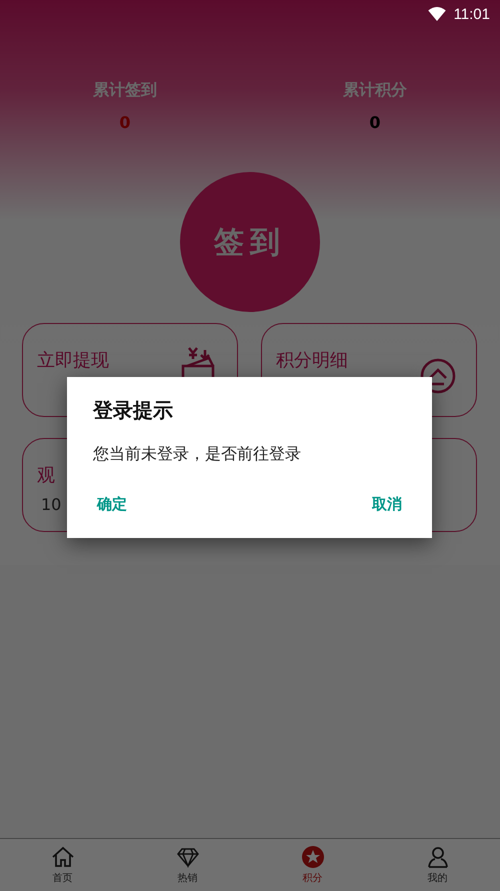  Describe the element at coordinates (312, 865) in the screenshot. I see `tab: 积分` at that location.